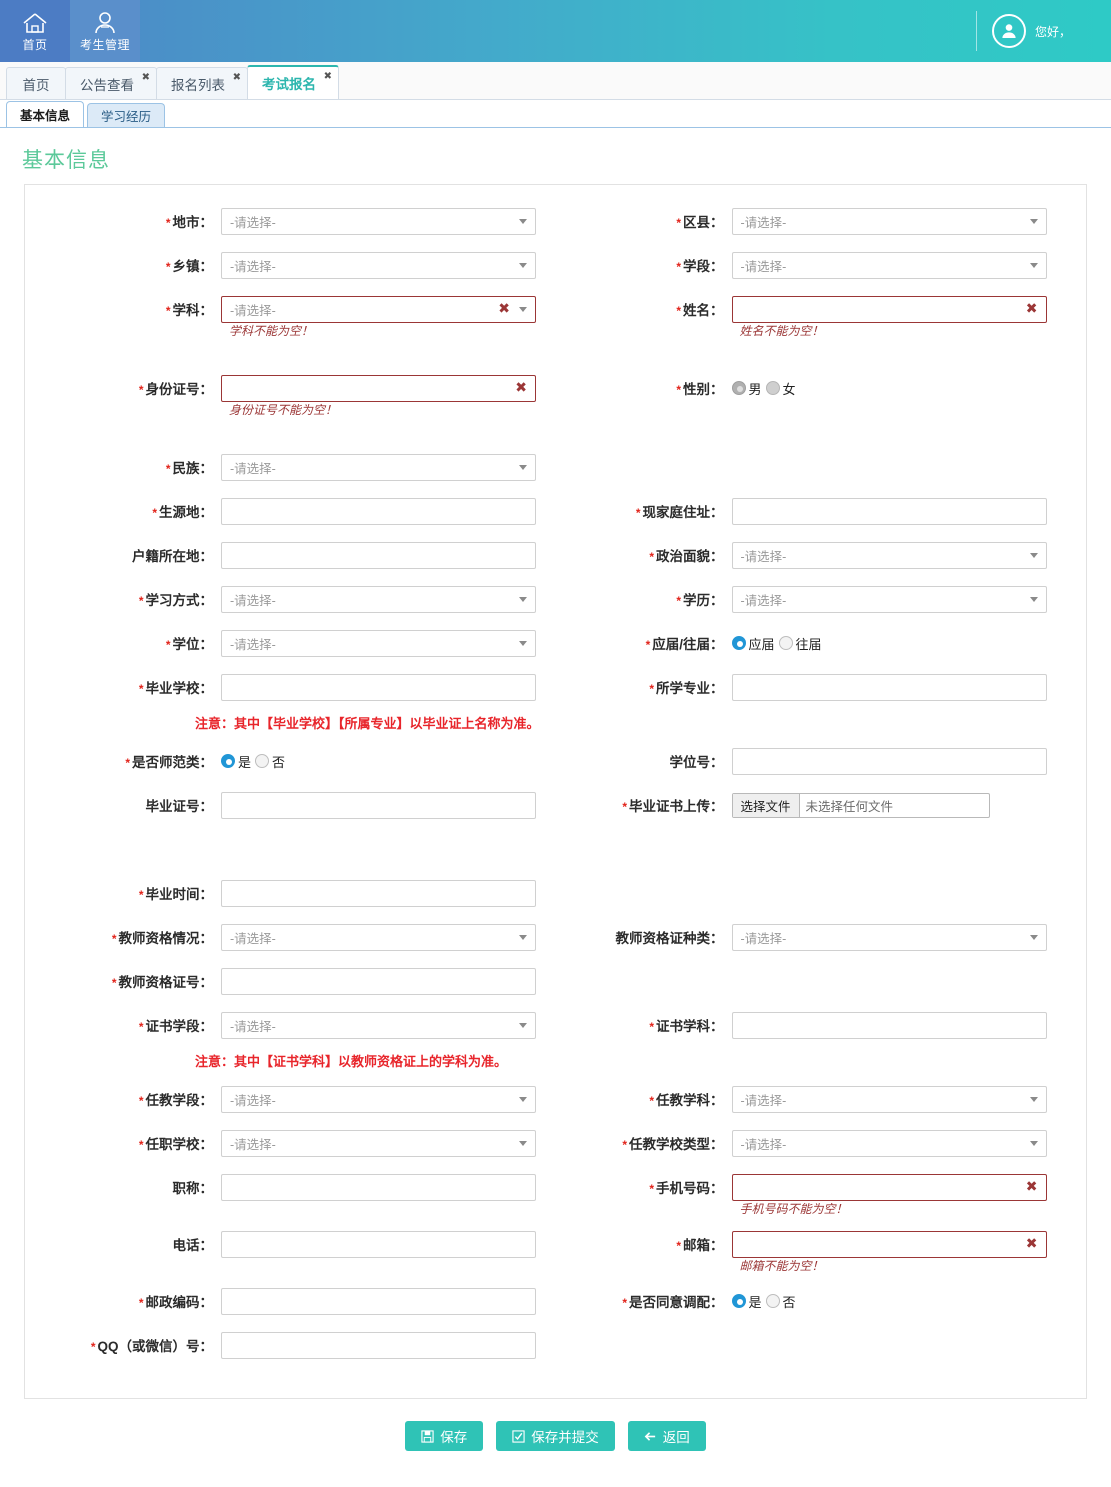 This screenshot has height=1487, width=1111. I want to click on cert-stage-select: -请选择-, so click(378, 1025).